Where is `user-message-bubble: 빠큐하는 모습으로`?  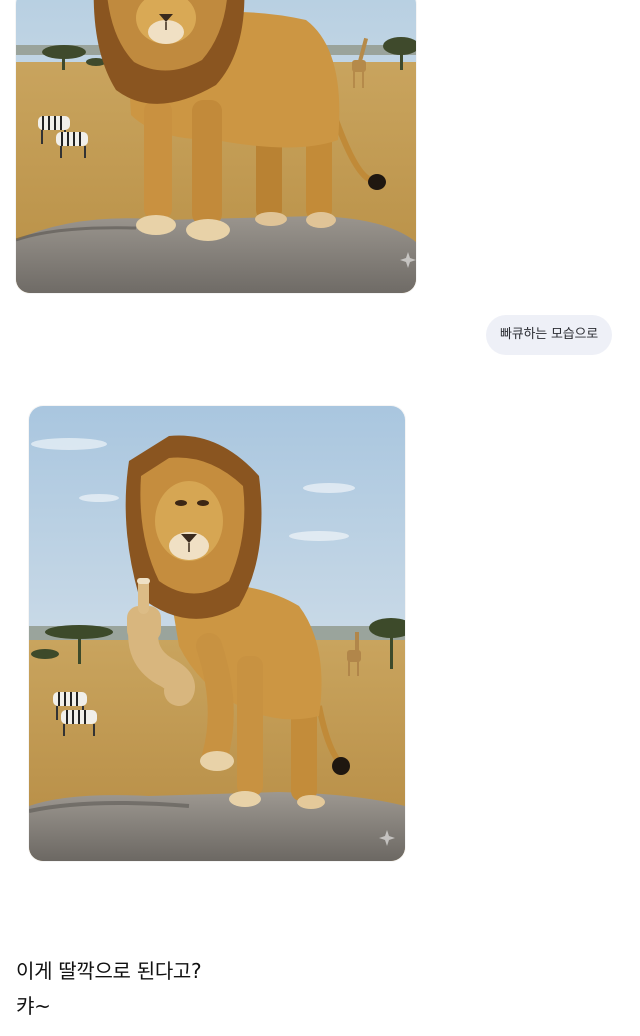 user-message-bubble: 빠큐하는 모습으로 is located at coordinates (549, 335).